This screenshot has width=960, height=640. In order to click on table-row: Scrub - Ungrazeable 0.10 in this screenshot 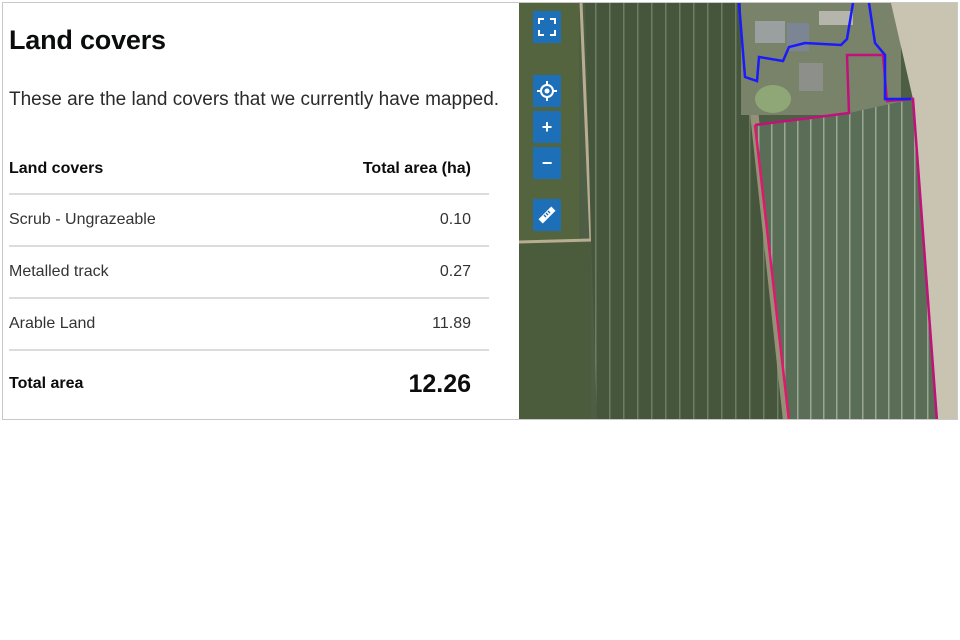, I will do `click(249, 221)`.